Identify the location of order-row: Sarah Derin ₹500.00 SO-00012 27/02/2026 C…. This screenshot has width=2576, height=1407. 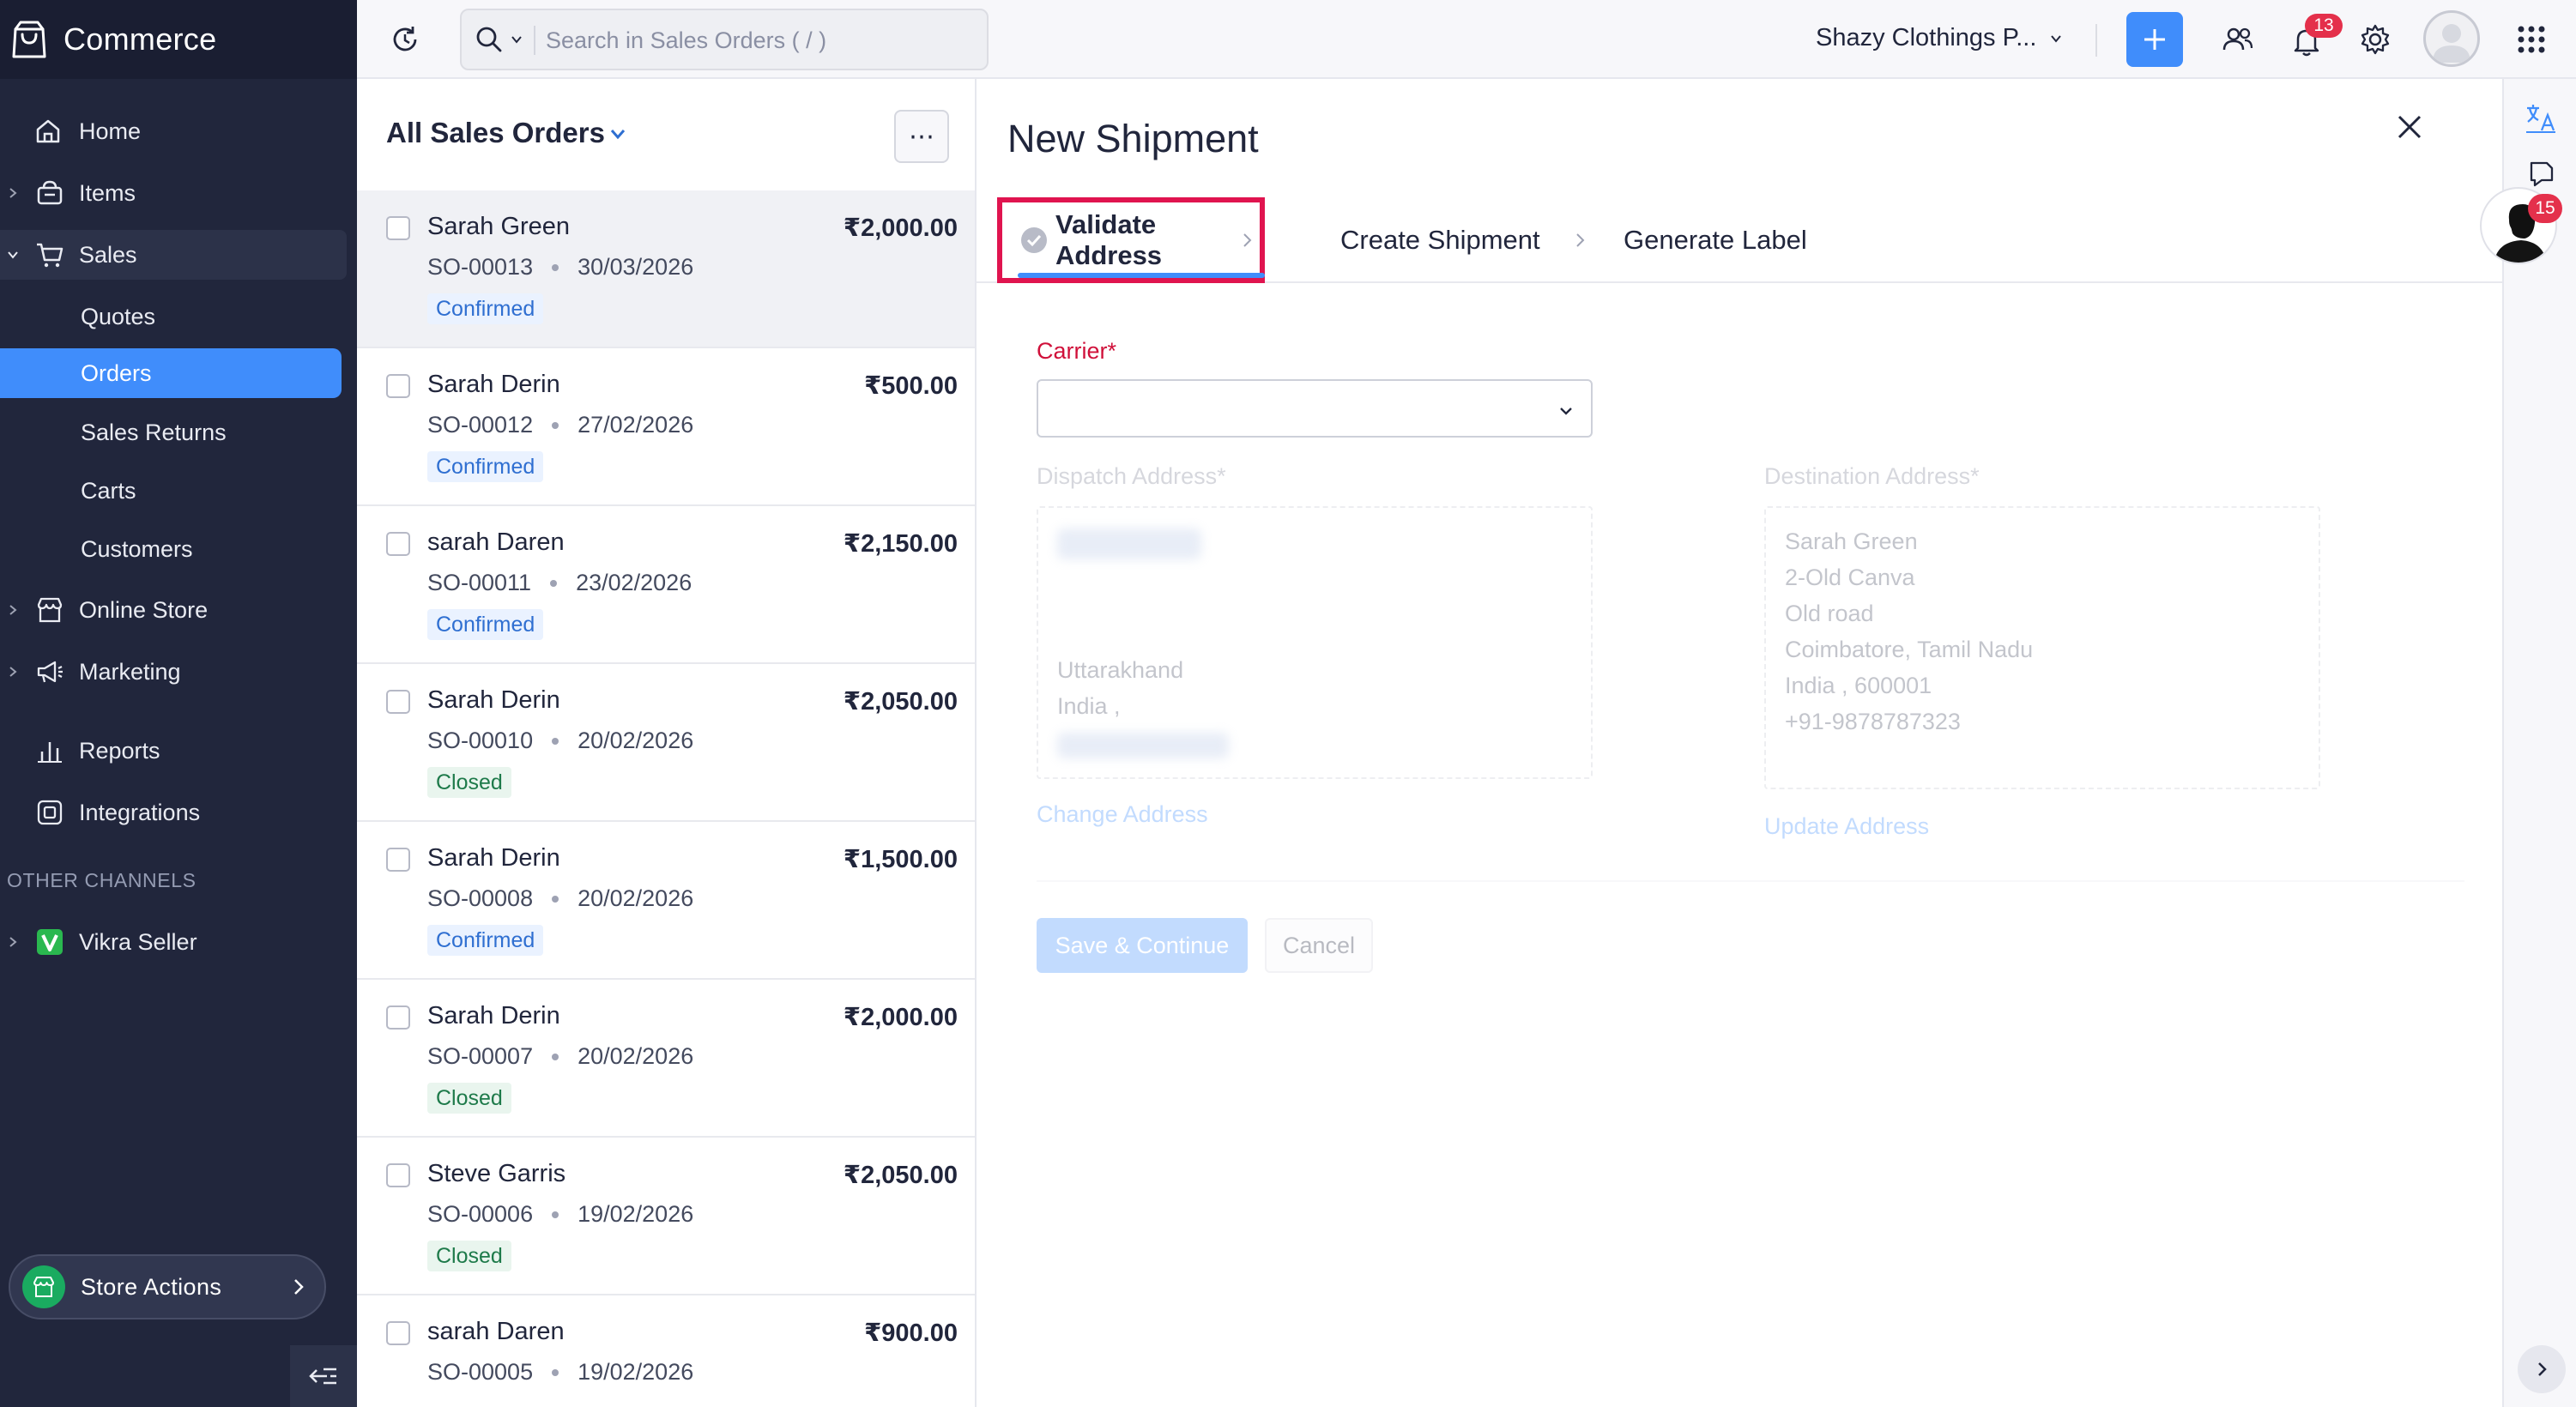
(666, 427).